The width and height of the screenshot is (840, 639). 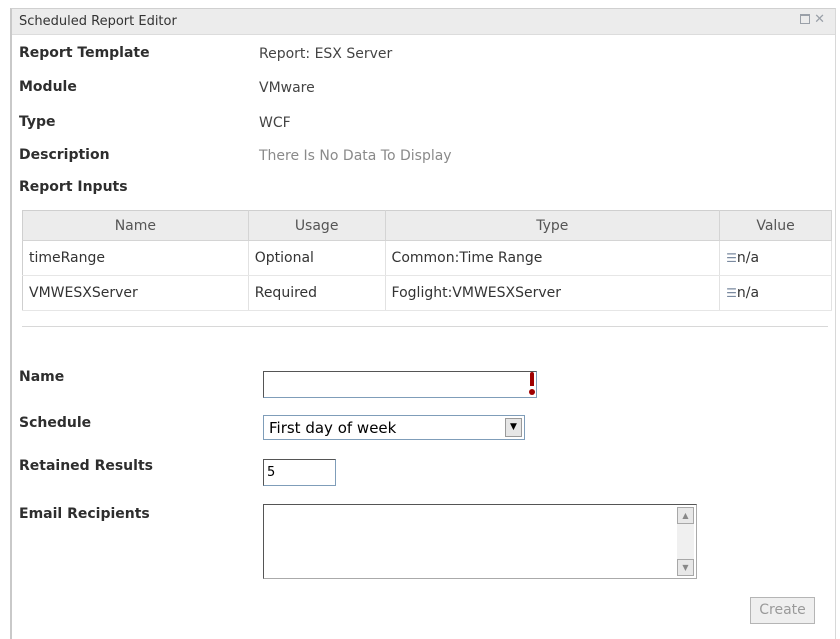 What do you see at coordinates (821, 19) in the screenshot?
I see `close-icon: ✕` at bounding box center [821, 19].